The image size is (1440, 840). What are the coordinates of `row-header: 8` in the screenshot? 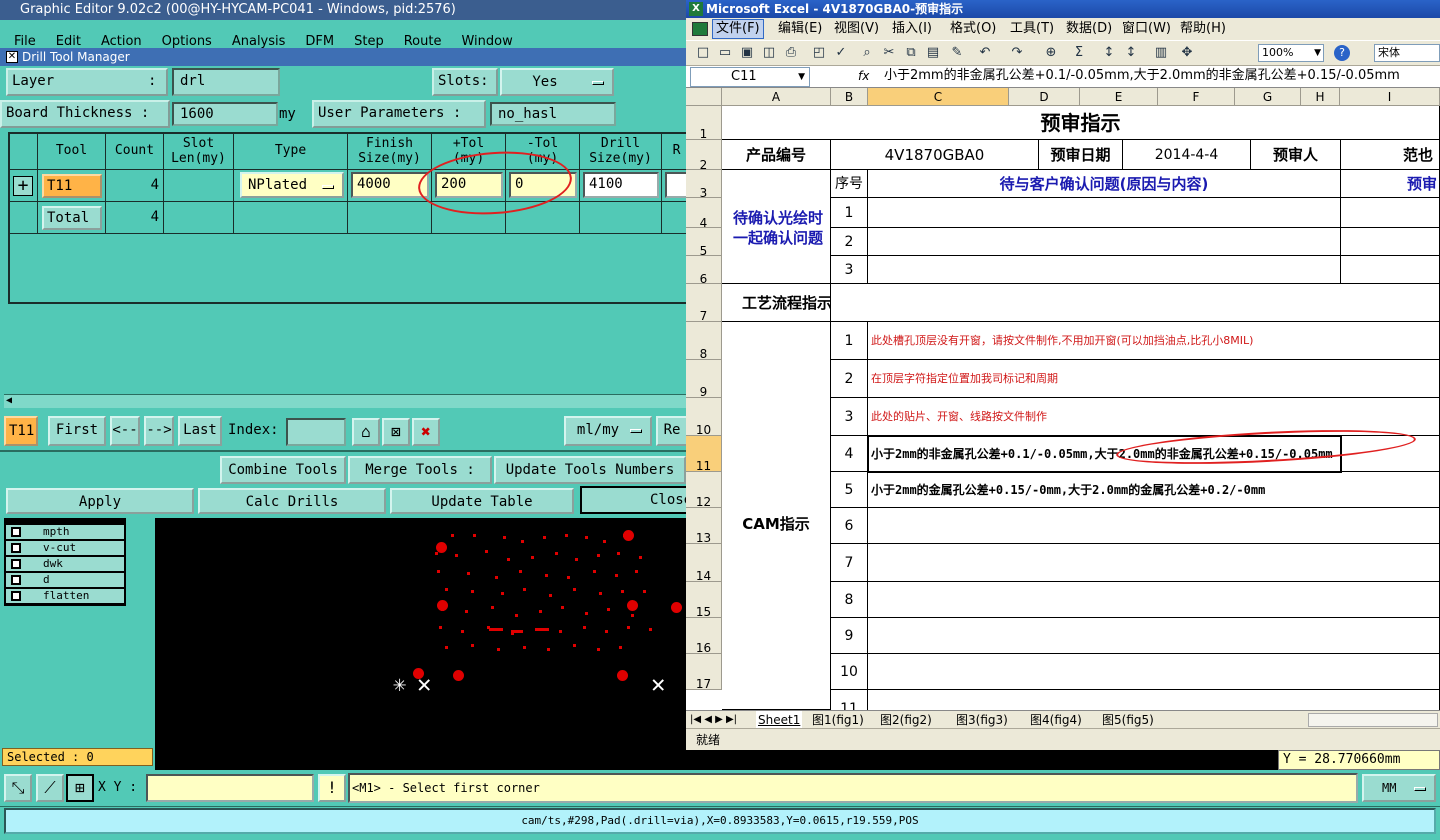 It's located at (704, 341).